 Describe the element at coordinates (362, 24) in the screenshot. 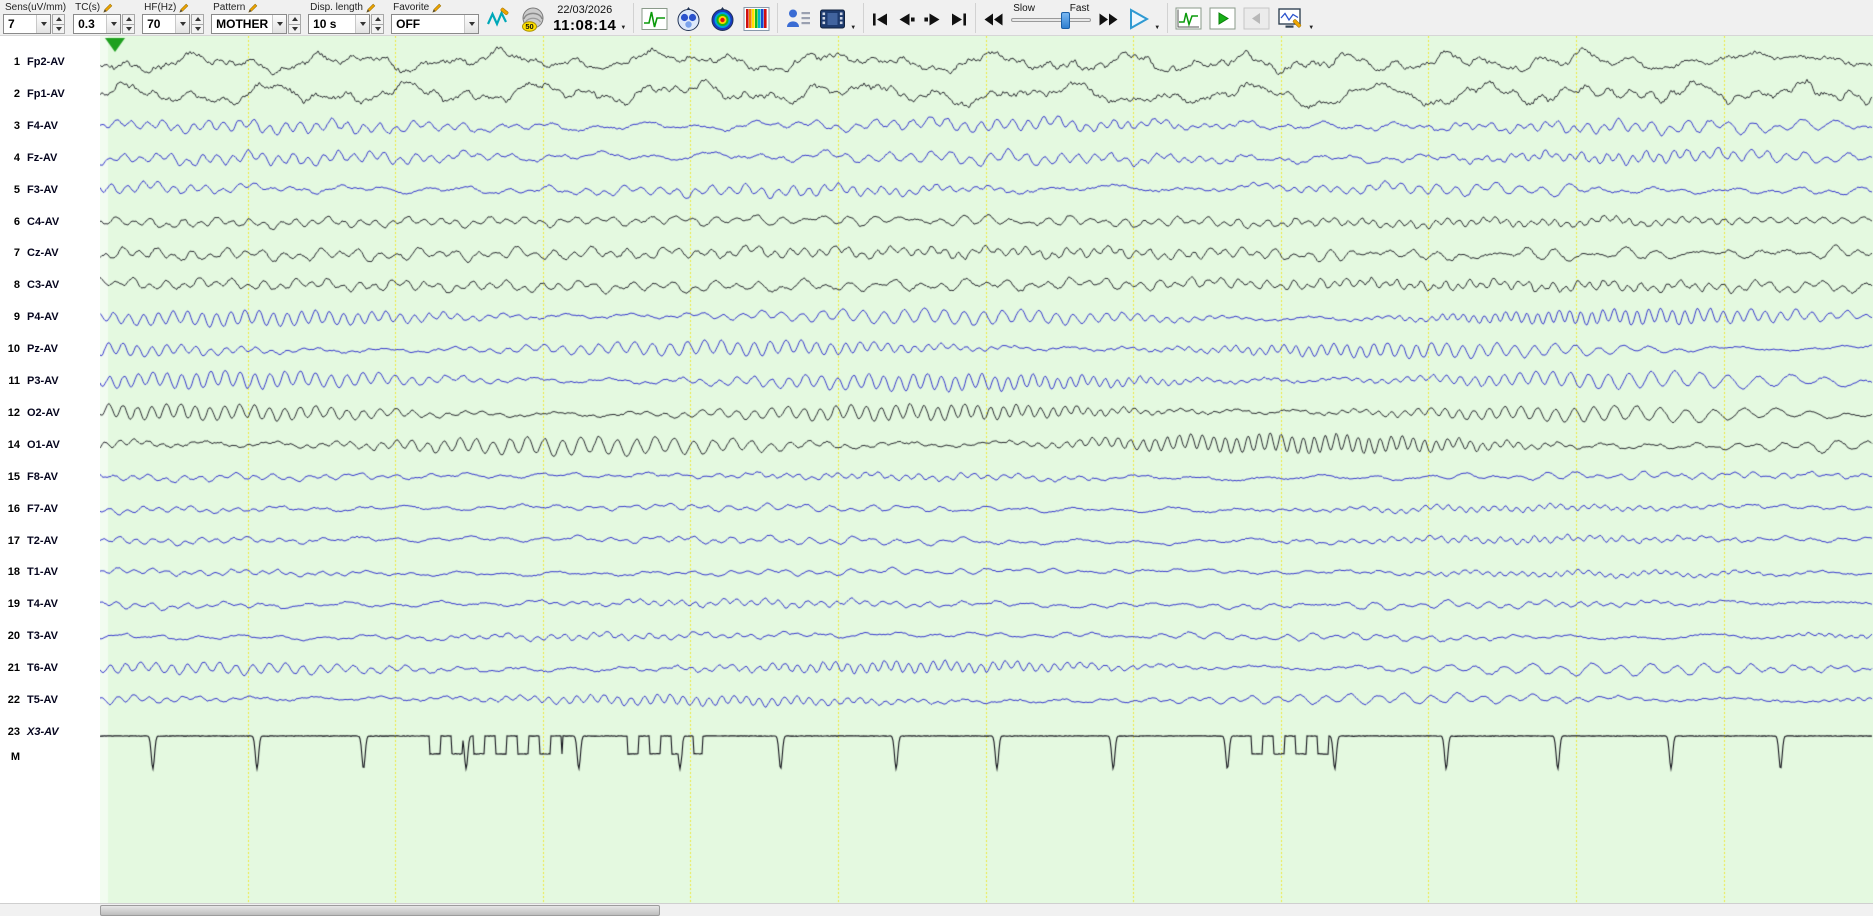

I see `display-length-dropdown-arrow` at that location.